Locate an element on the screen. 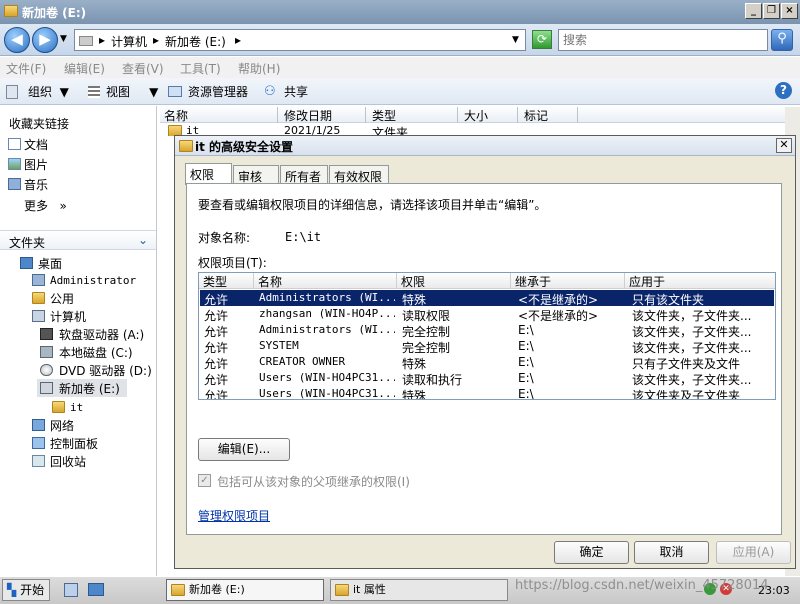  views-button: 视图 ▼ is located at coordinates (132, 91).